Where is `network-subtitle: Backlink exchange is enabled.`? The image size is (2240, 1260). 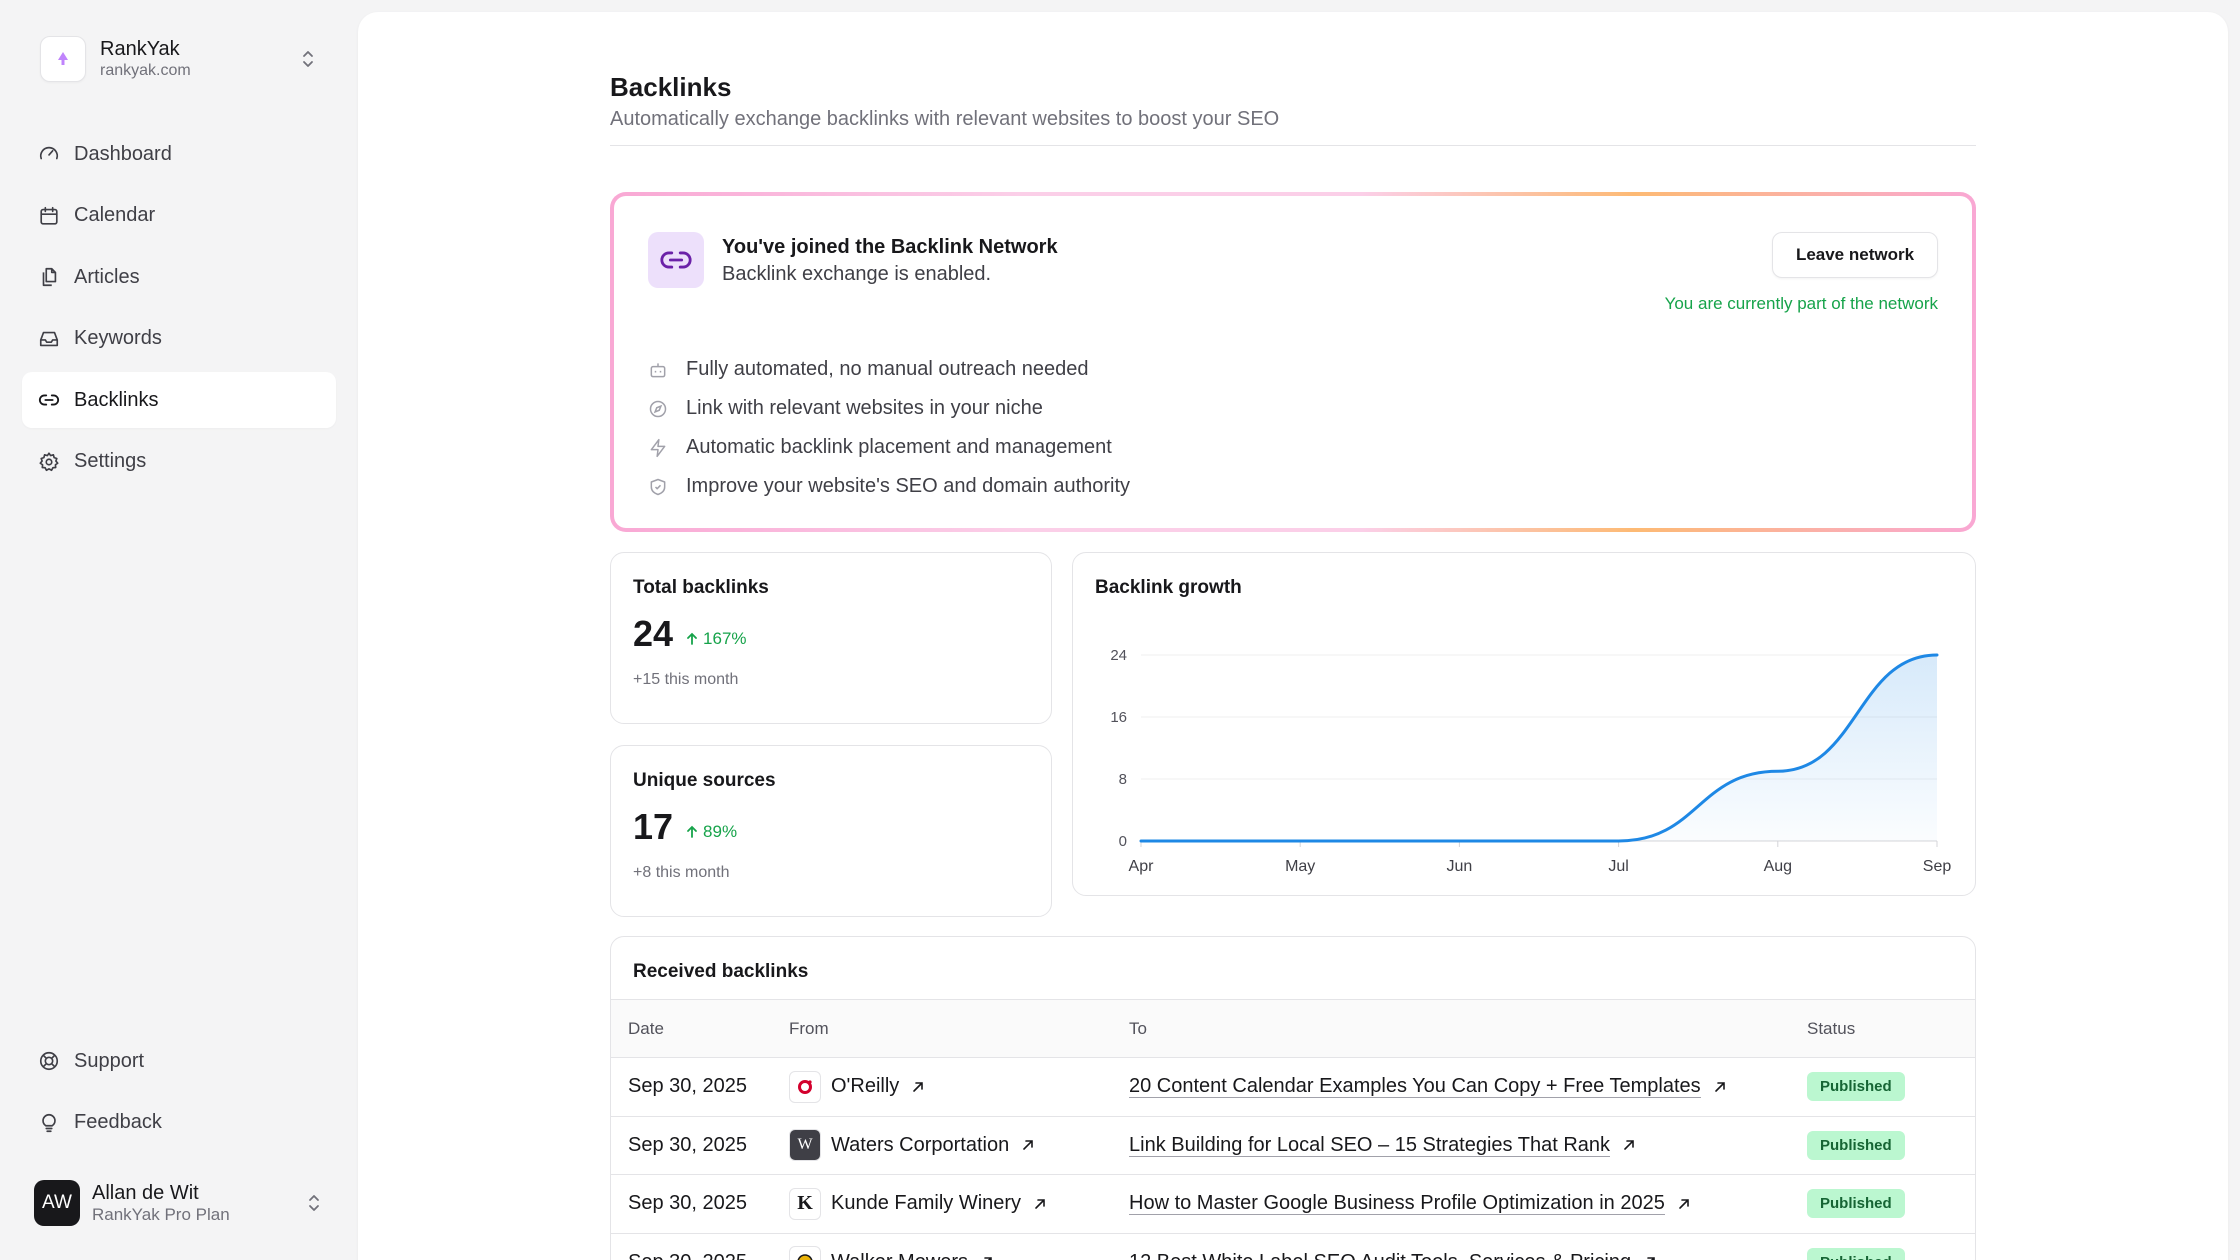
network-subtitle: Backlink exchange is enabled. is located at coordinates (857, 274).